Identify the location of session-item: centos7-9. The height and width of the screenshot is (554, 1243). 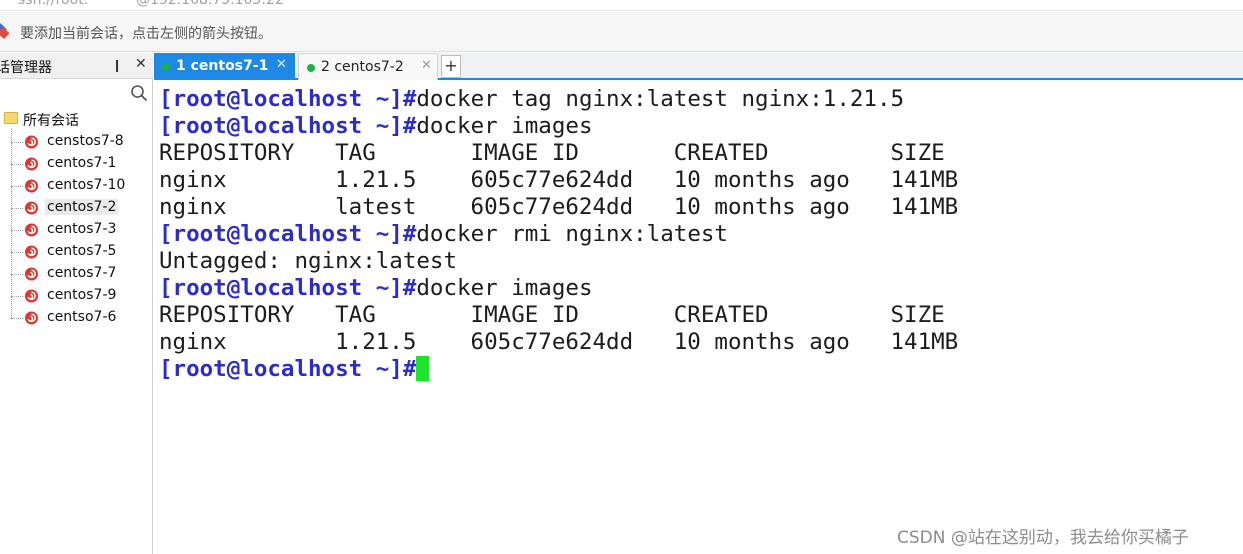
(76, 296).